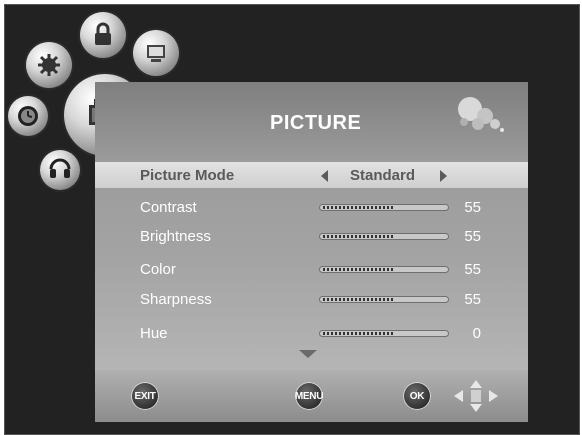 The width and height of the screenshot is (582, 435). What do you see at coordinates (158, 269) in the screenshot?
I see `color-label: Color` at bounding box center [158, 269].